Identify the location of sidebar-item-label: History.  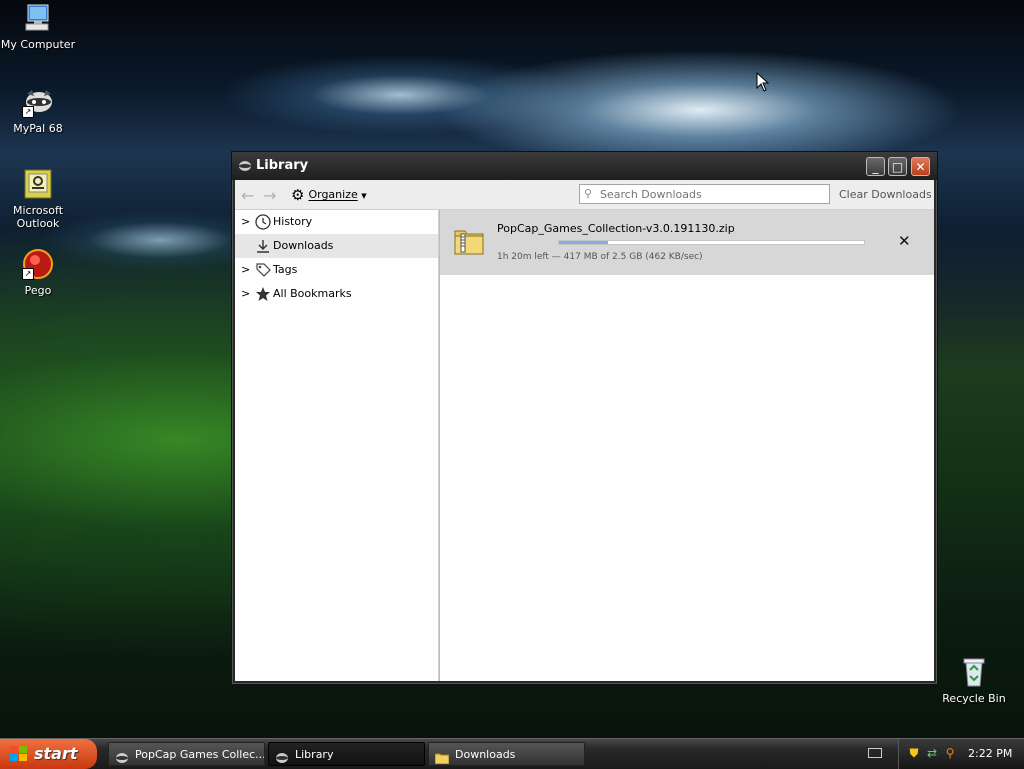
(293, 221).